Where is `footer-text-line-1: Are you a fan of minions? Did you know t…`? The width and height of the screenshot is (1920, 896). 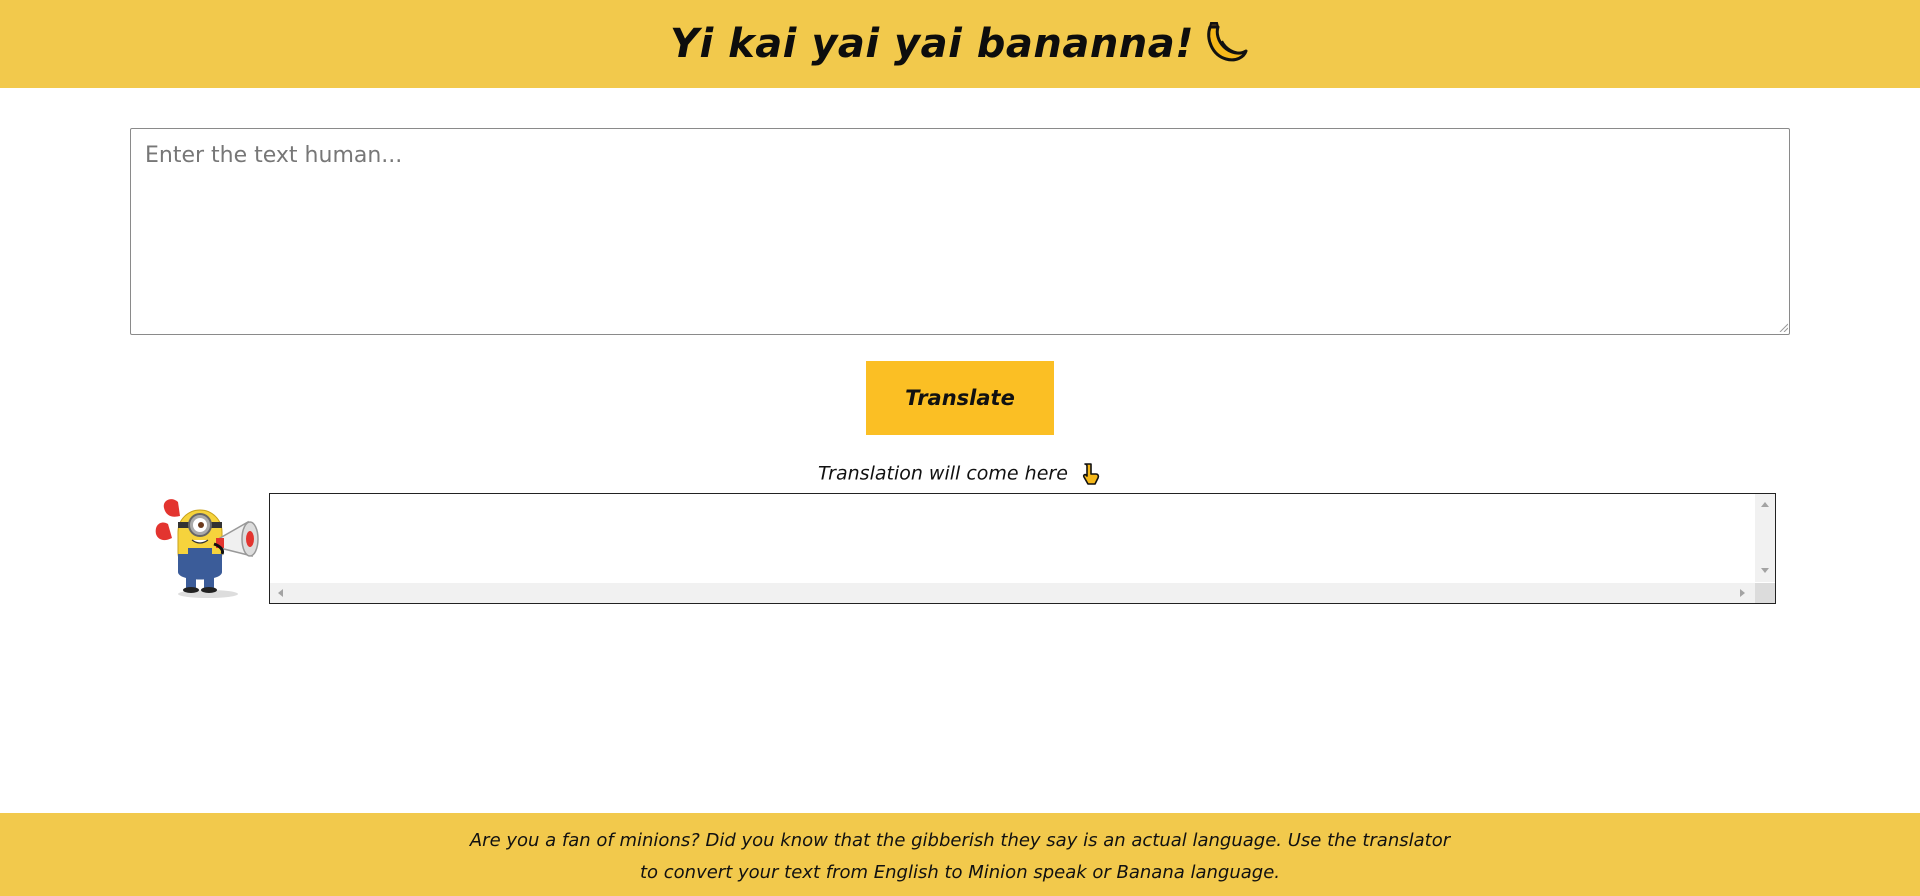
footer-text-line-1: Are you a fan of minions? Did you know t… is located at coordinates (960, 840).